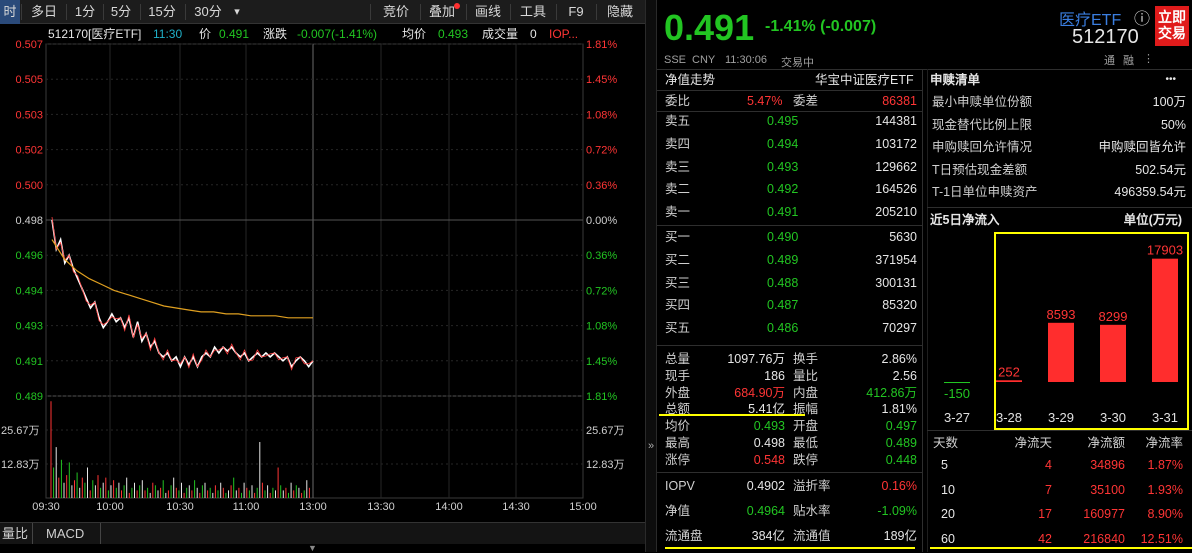  I want to click on time-tick-label: 11:00, so click(246, 507).